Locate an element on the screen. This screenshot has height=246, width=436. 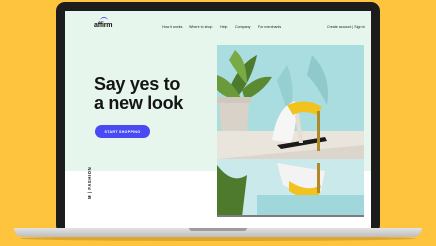
start-shopping-button: START SHOPPING is located at coordinates (122, 131).